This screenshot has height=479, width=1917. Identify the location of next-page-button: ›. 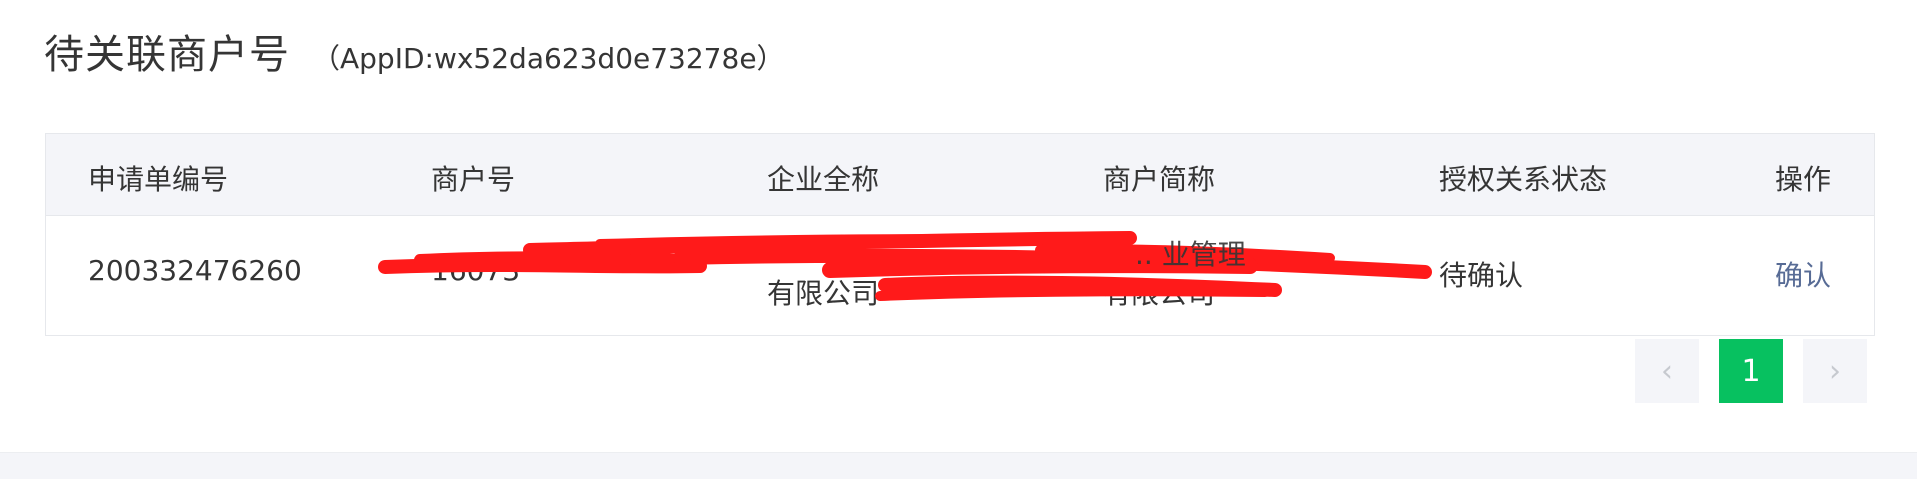
(1835, 371).